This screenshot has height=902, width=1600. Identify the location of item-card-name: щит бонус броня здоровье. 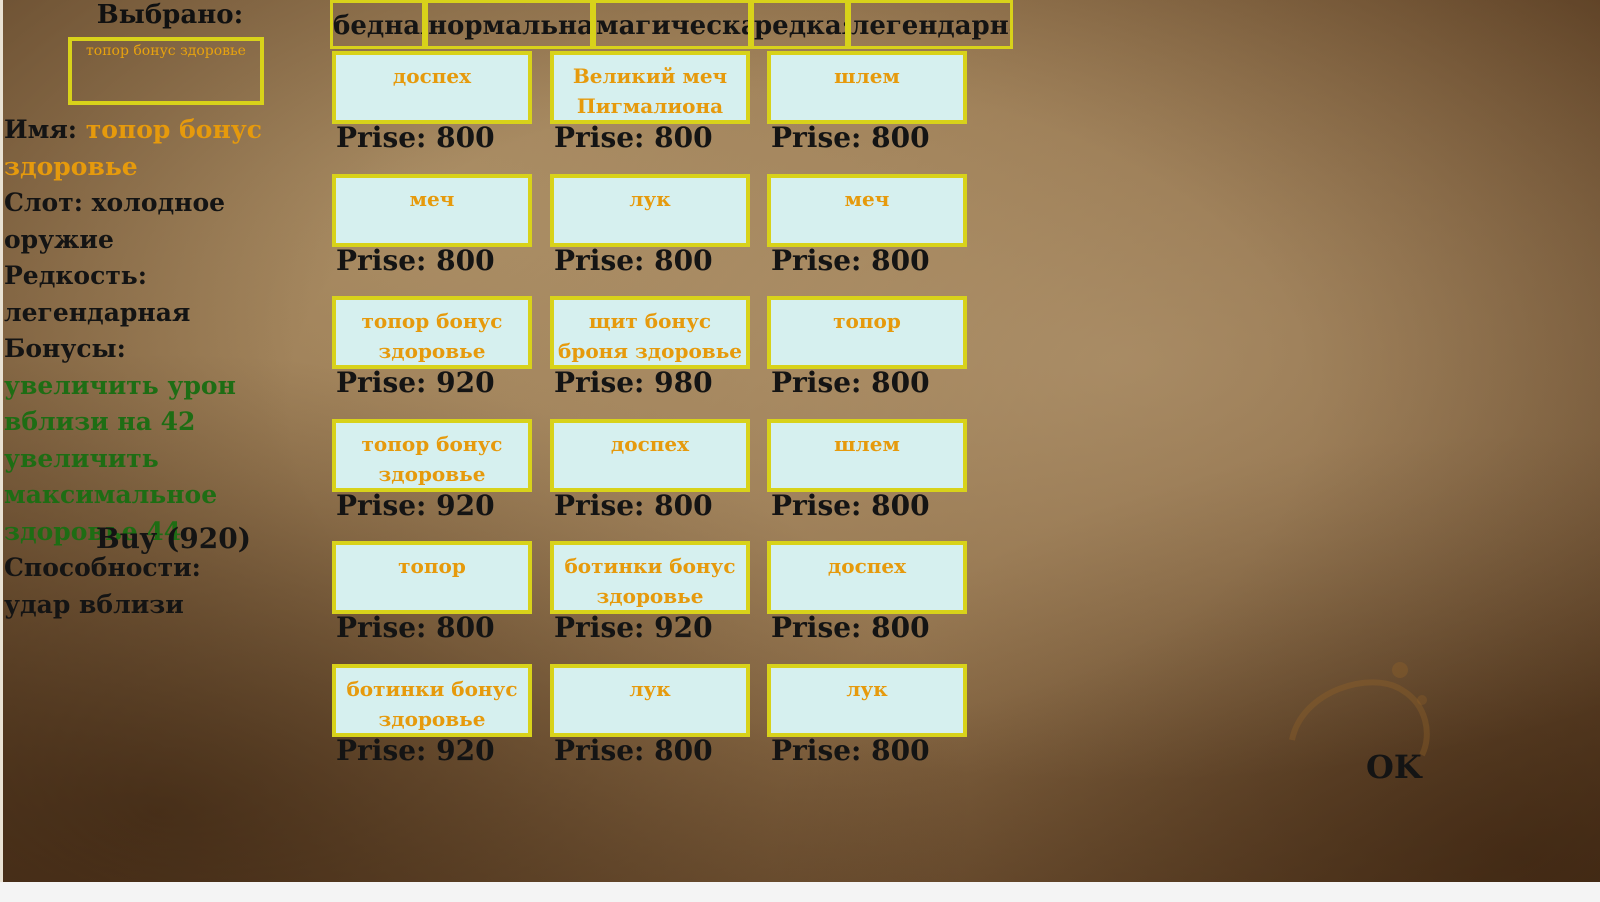
(650, 336).